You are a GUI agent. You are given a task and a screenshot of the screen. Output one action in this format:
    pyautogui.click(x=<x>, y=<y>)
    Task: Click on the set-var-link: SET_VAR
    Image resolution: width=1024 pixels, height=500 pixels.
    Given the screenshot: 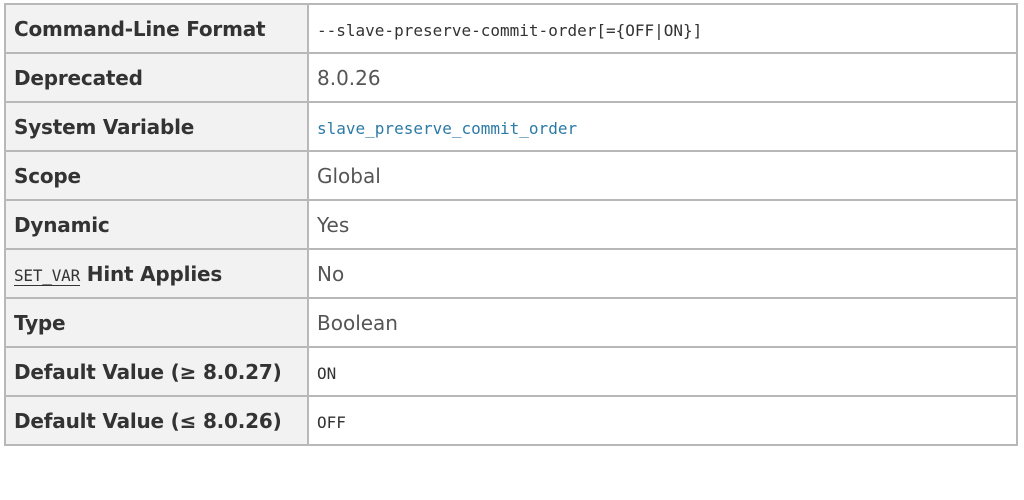 What is the action you would take?
    pyautogui.click(x=47, y=275)
    